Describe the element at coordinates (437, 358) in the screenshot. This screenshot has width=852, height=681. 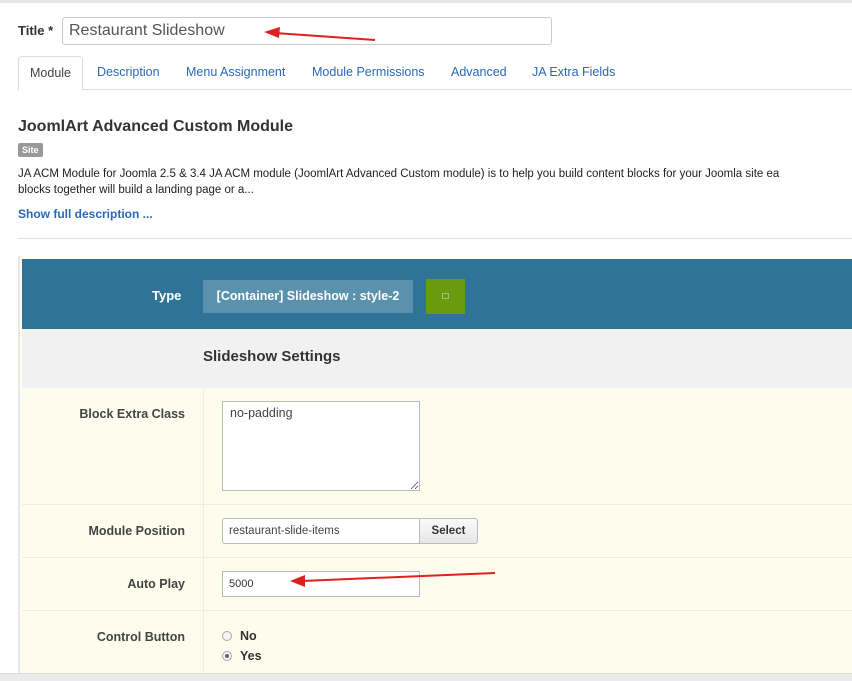
I see `settings-header: Slideshow Settings` at that location.